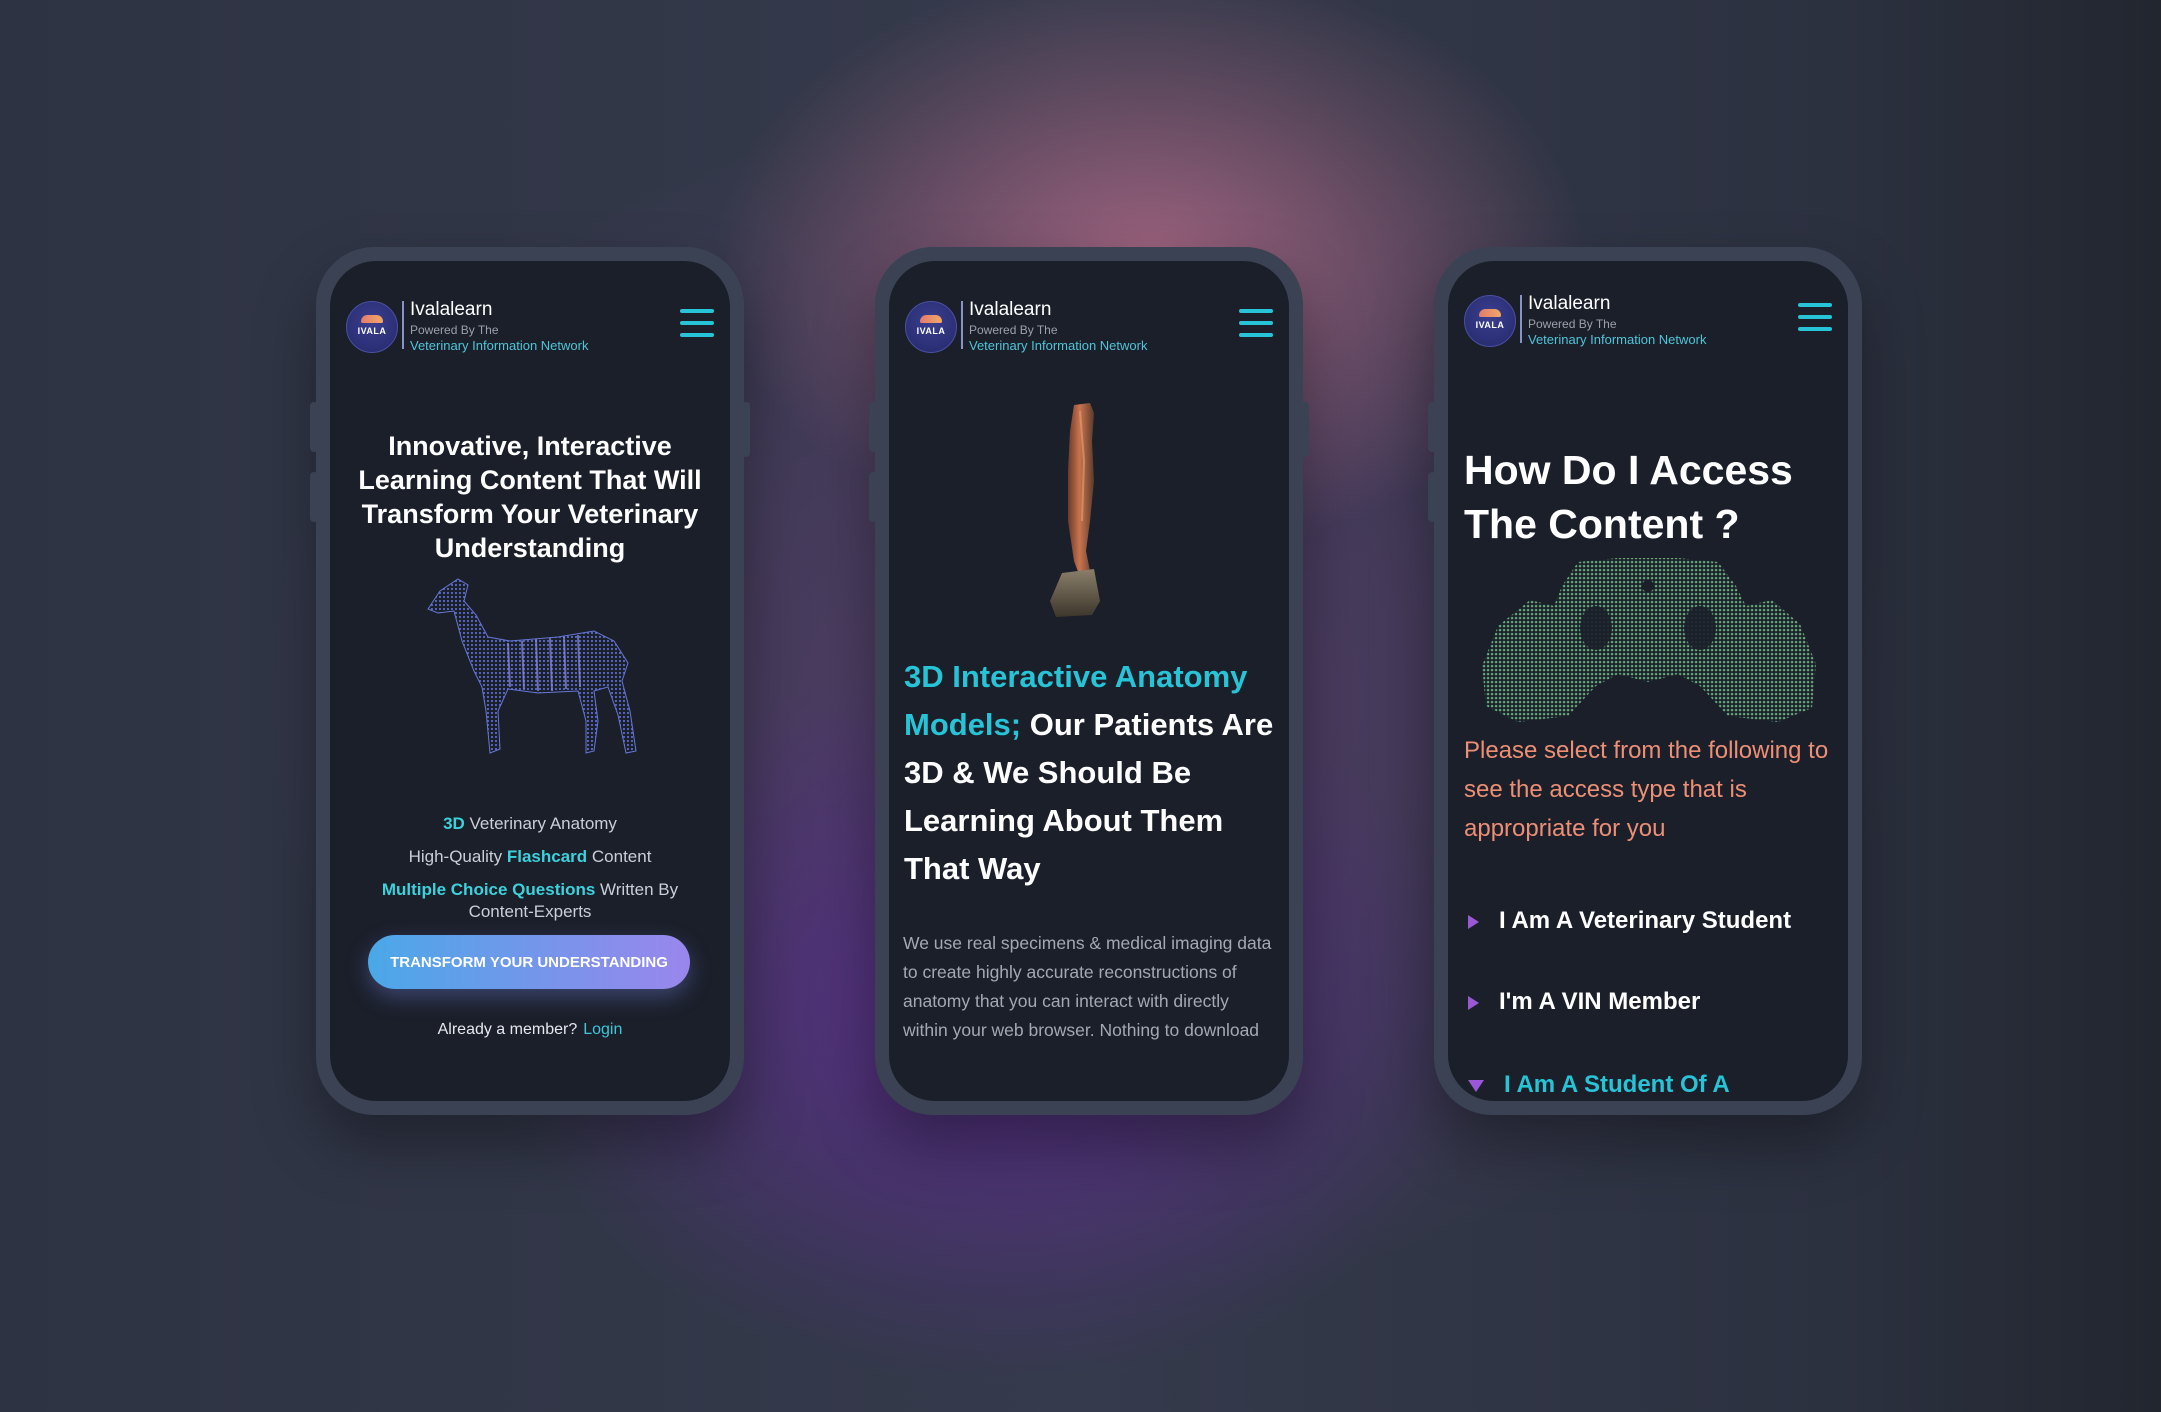  I want to click on member-login-line: Already a member? Login, so click(530, 1030).